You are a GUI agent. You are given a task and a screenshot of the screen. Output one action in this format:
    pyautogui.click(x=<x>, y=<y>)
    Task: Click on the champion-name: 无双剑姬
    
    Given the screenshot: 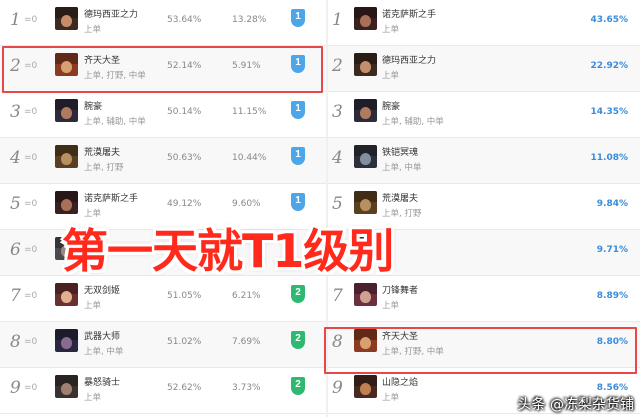 What is the action you would take?
    pyautogui.click(x=102, y=289)
    